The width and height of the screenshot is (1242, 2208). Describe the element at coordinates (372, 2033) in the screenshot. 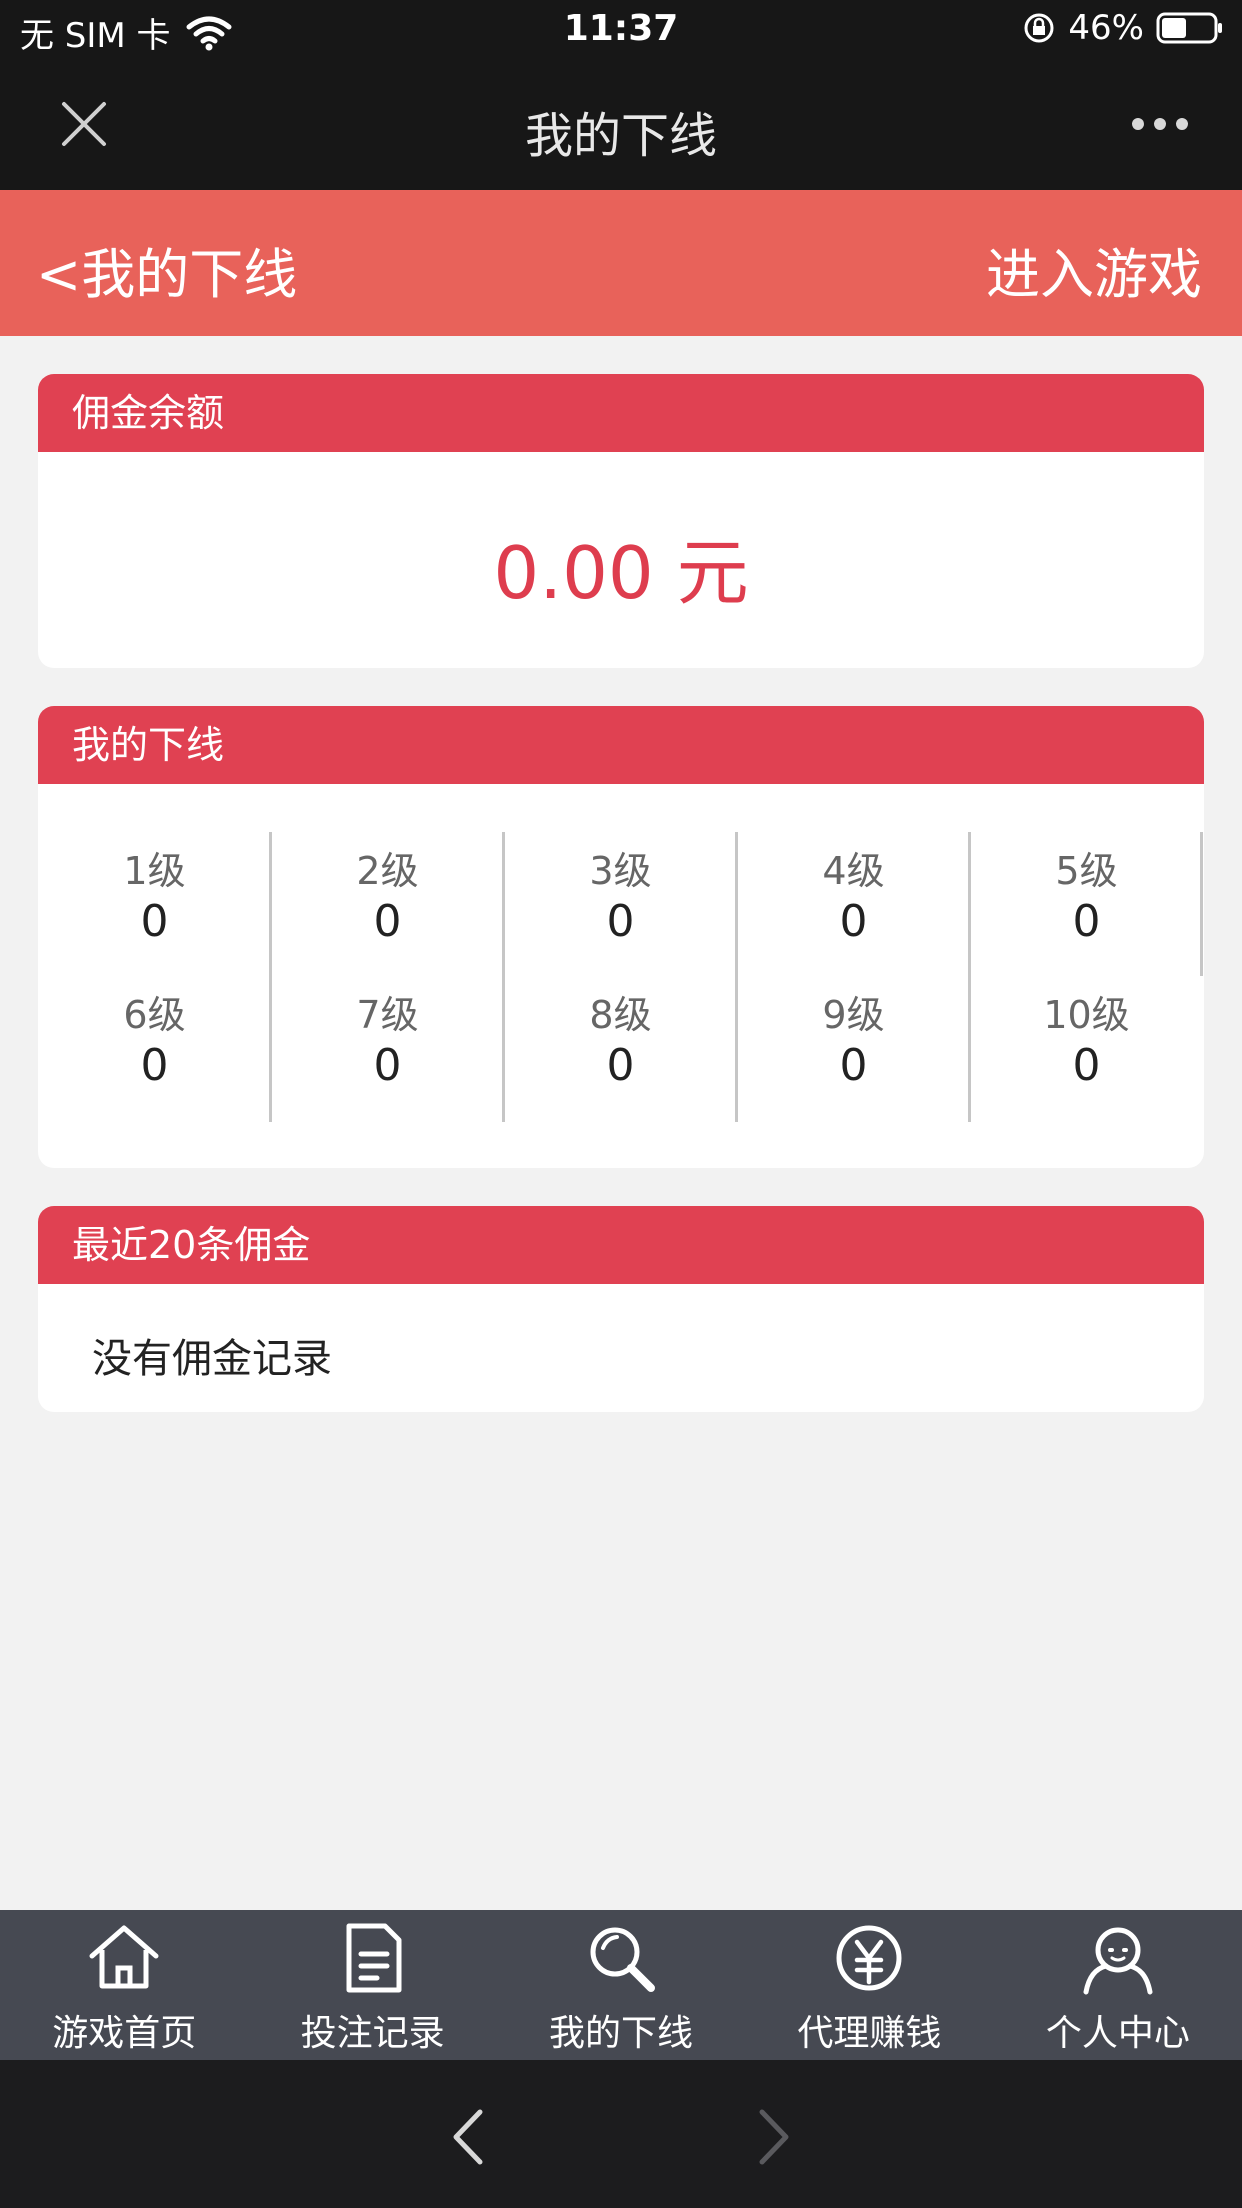

I see `tab-label: 投注记录` at that location.